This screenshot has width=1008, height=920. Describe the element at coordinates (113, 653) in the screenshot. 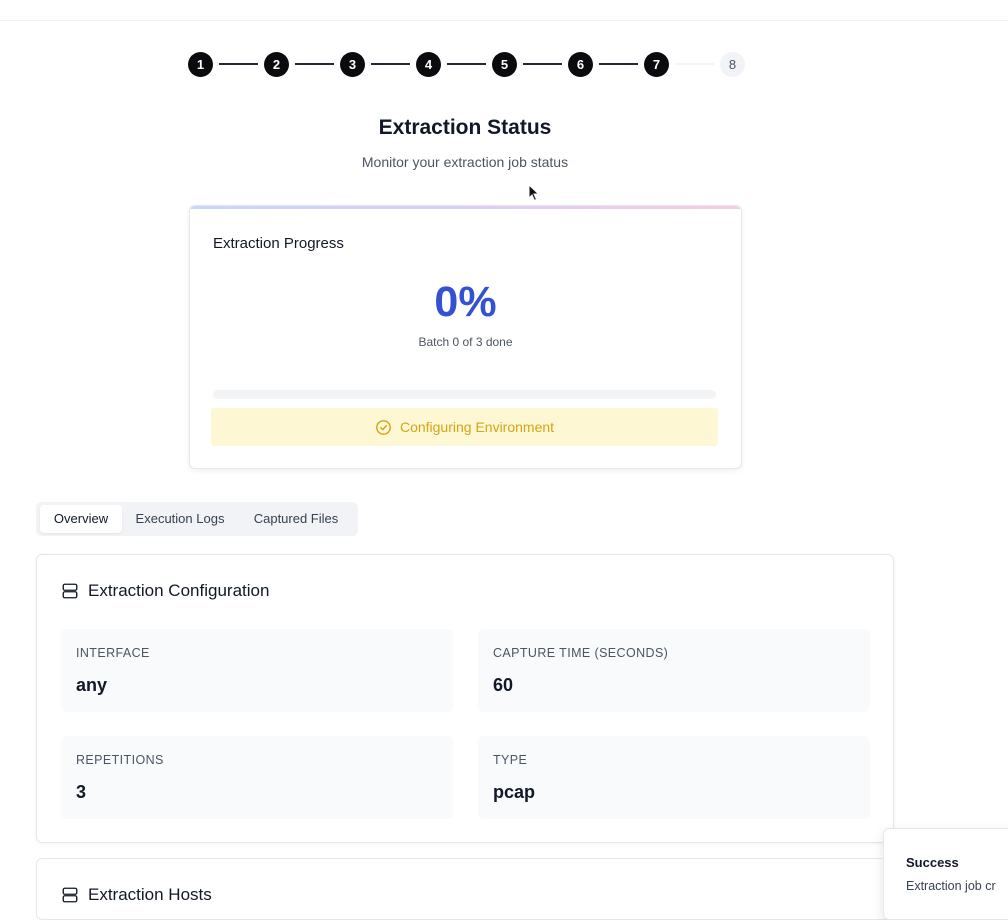

I see `field-label: INTERFACE` at that location.